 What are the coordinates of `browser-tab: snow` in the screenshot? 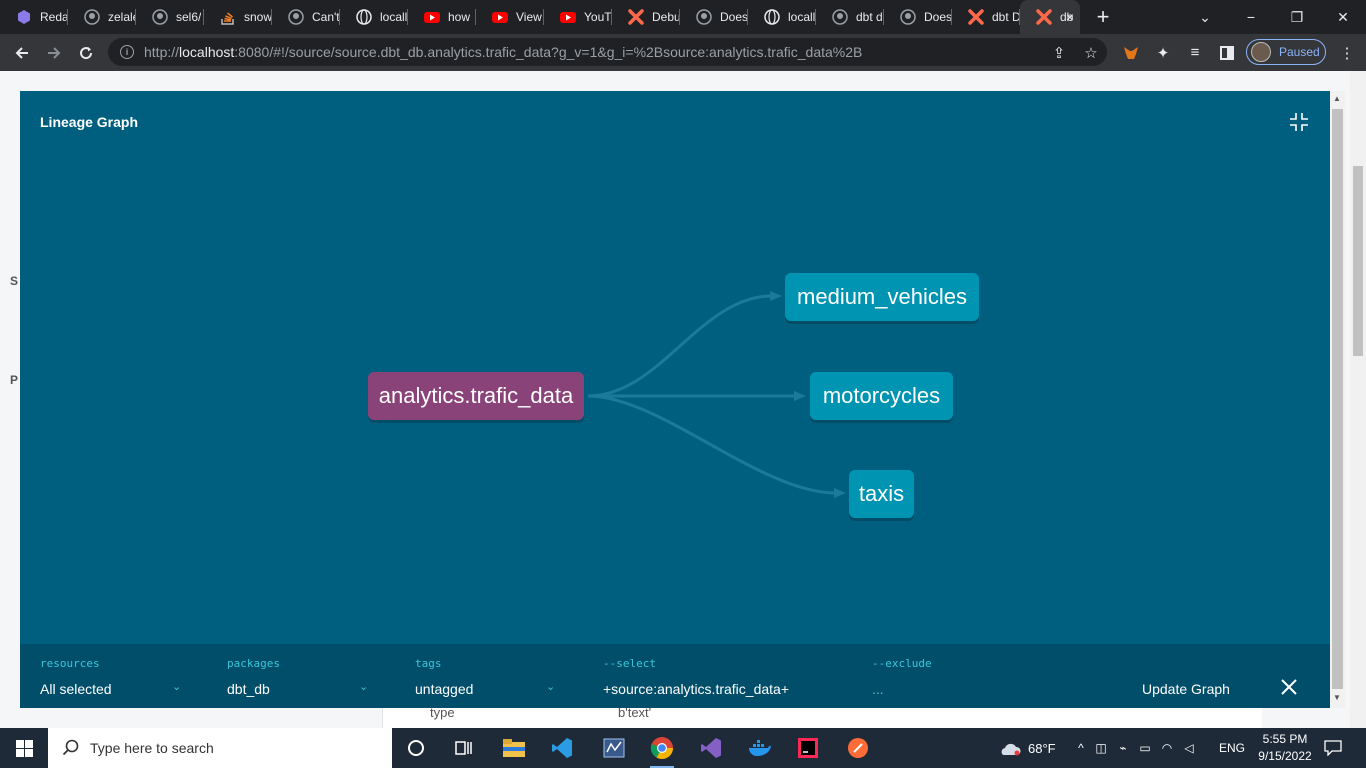 It's located at (238, 17).